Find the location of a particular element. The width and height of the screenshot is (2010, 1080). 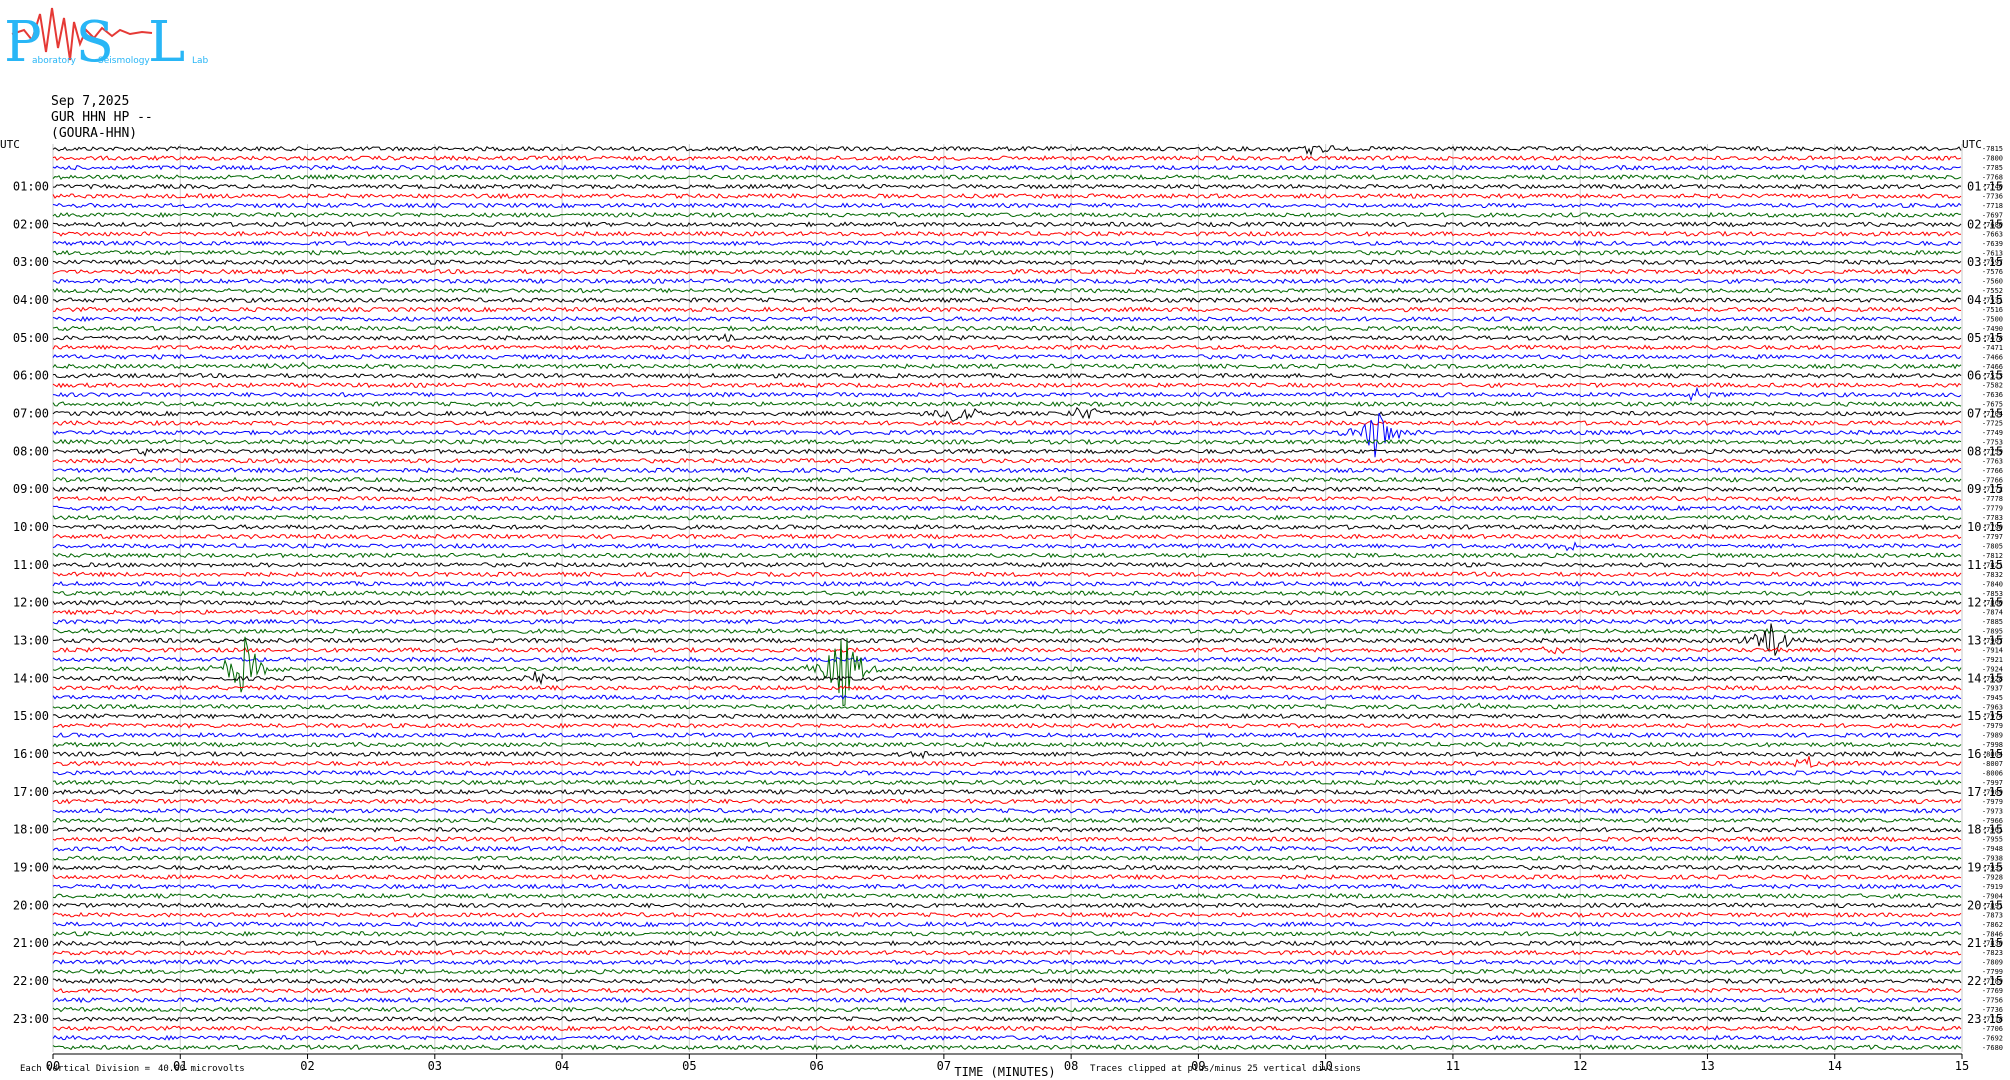

hour-label-right: 01:15 is located at coordinates (1985, 187).